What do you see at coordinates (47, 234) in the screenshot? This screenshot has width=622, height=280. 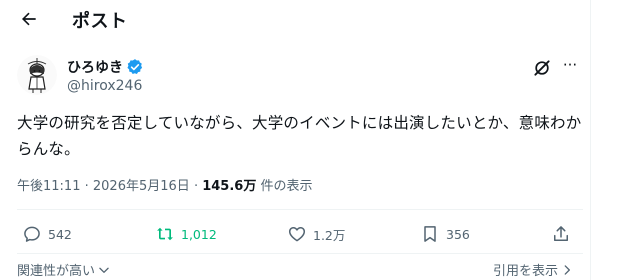 I see `reply-button: 542` at bounding box center [47, 234].